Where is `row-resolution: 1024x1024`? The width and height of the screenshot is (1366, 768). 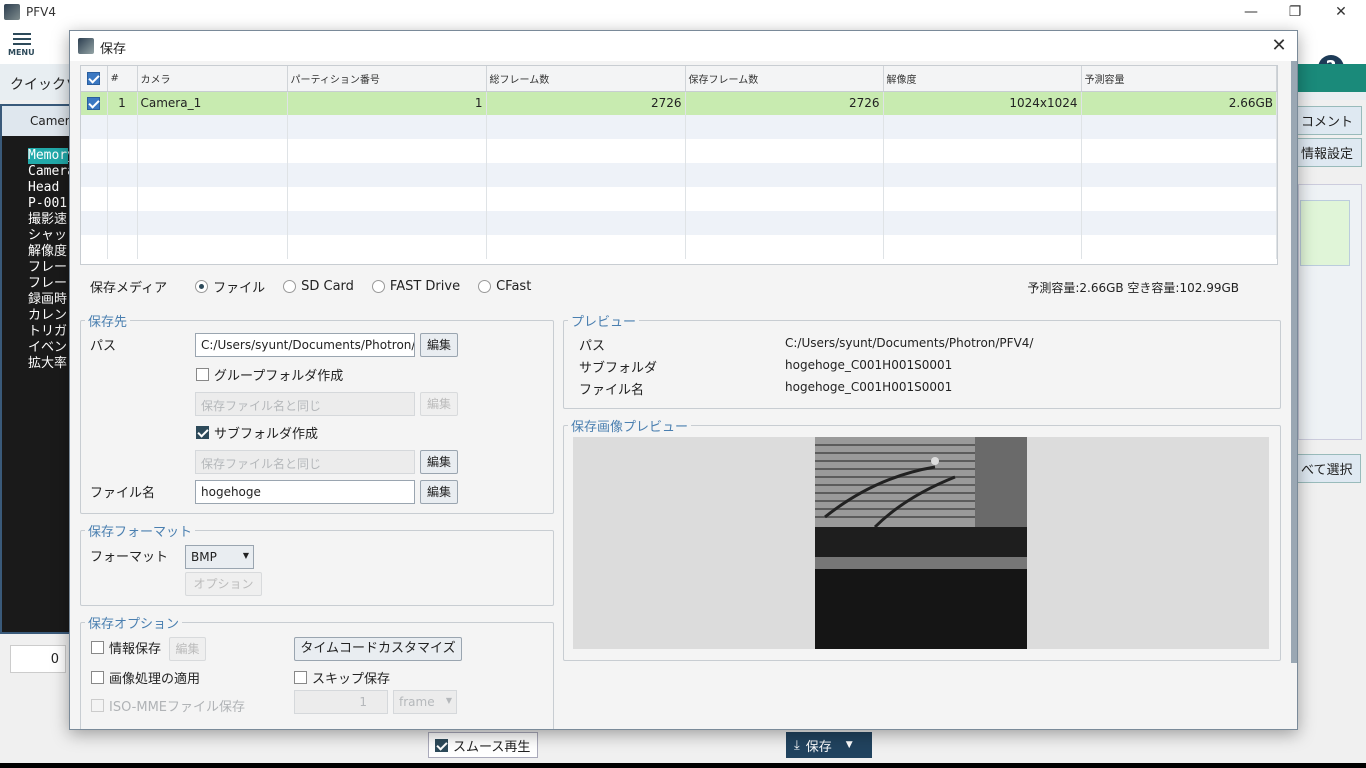
row-resolution: 1024x1024 is located at coordinates (982, 103).